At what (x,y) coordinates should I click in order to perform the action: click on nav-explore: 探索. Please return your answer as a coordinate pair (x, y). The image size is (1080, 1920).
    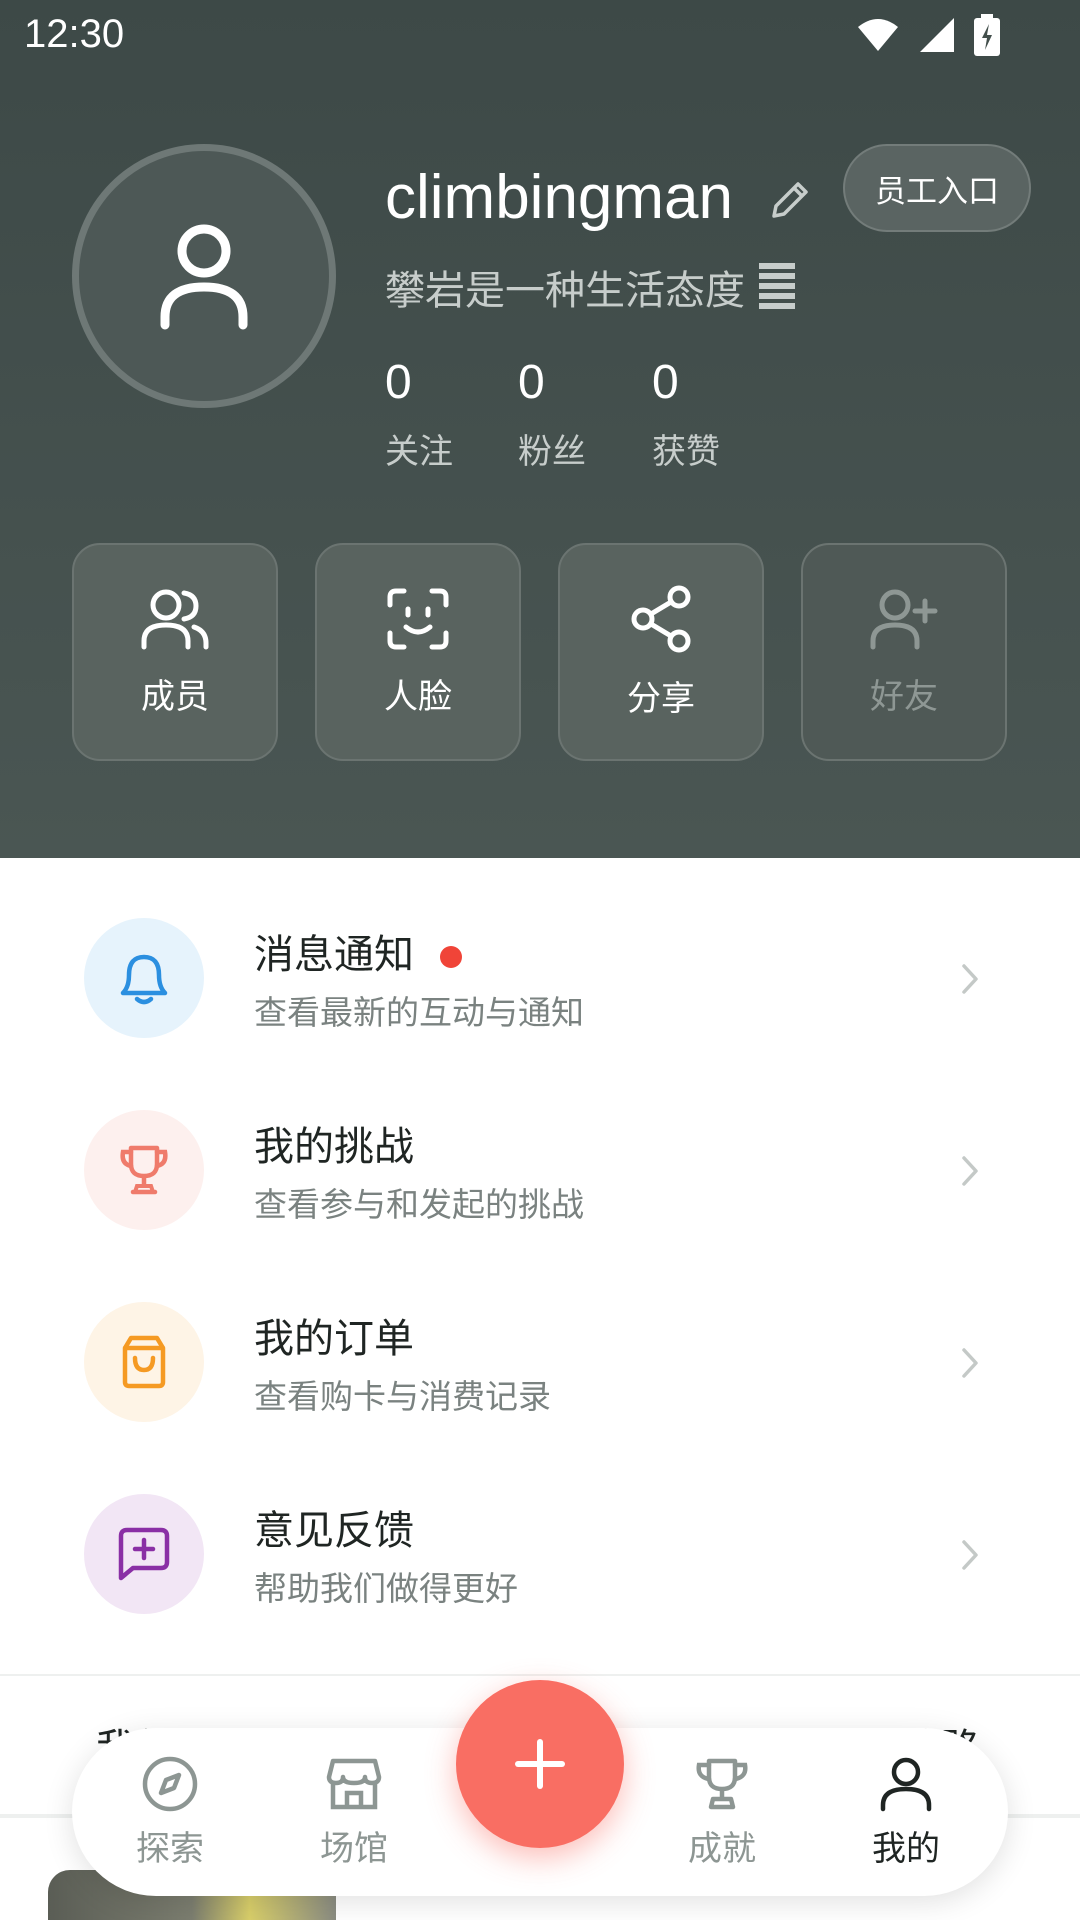
    Looking at the image, I should click on (170, 1812).